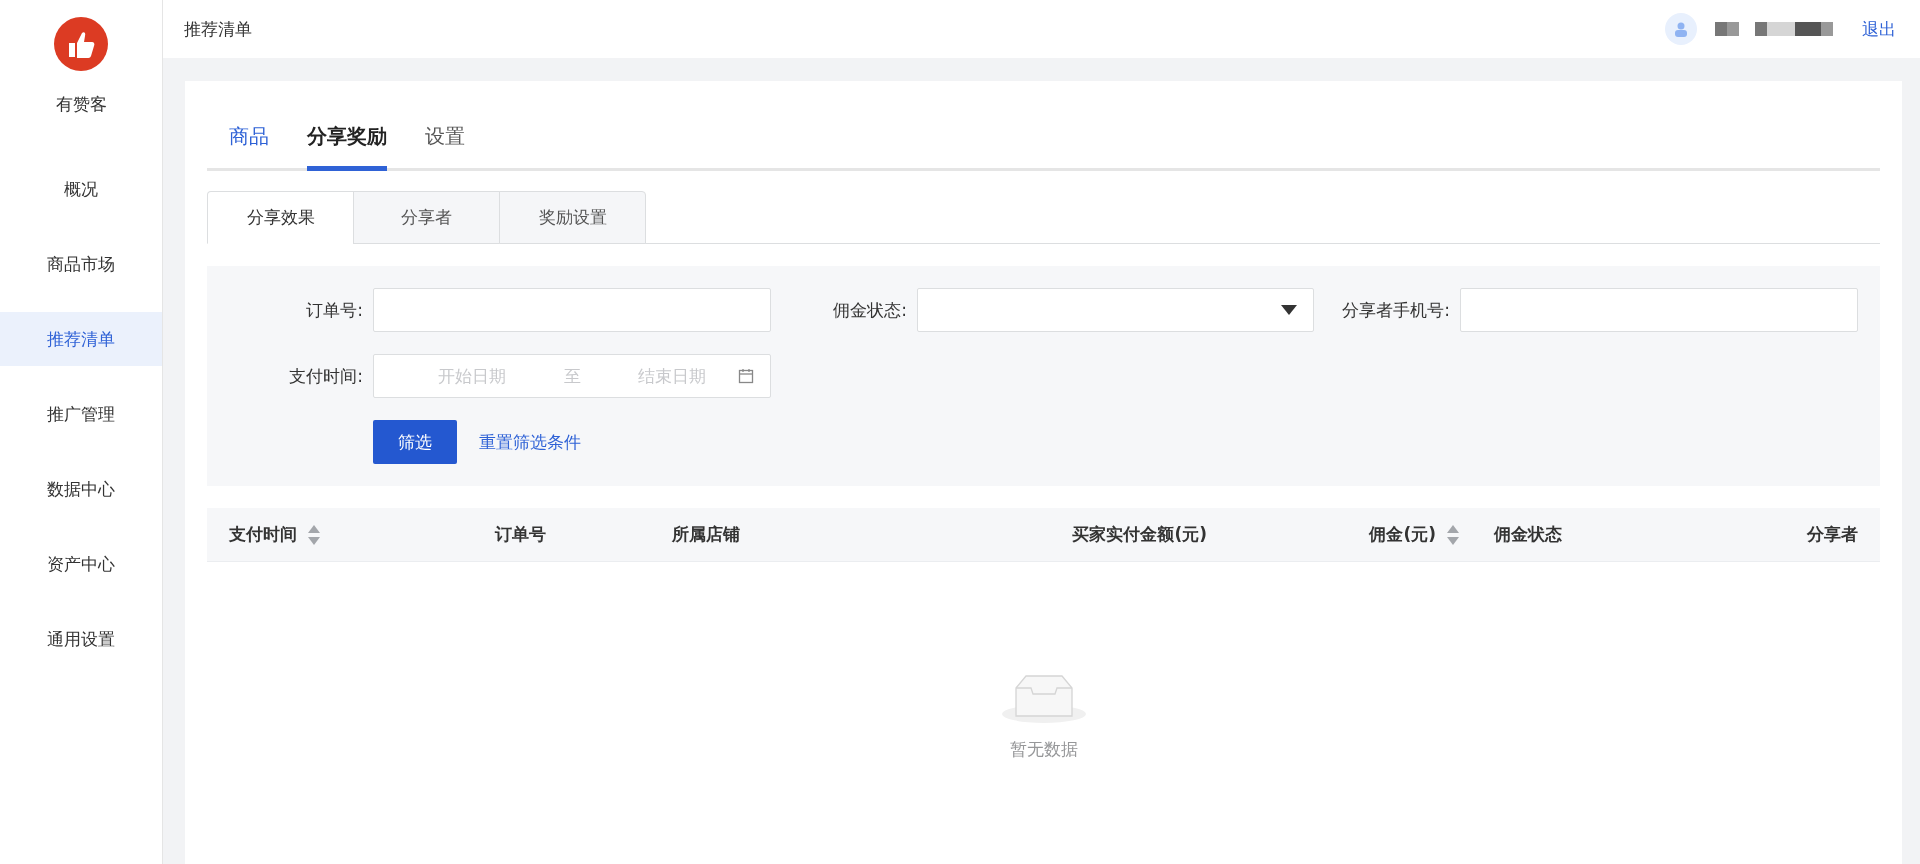 Image resolution: width=1920 pixels, height=864 pixels. Describe the element at coordinates (263, 534) in the screenshot. I see `column-header: 支付时间` at that location.